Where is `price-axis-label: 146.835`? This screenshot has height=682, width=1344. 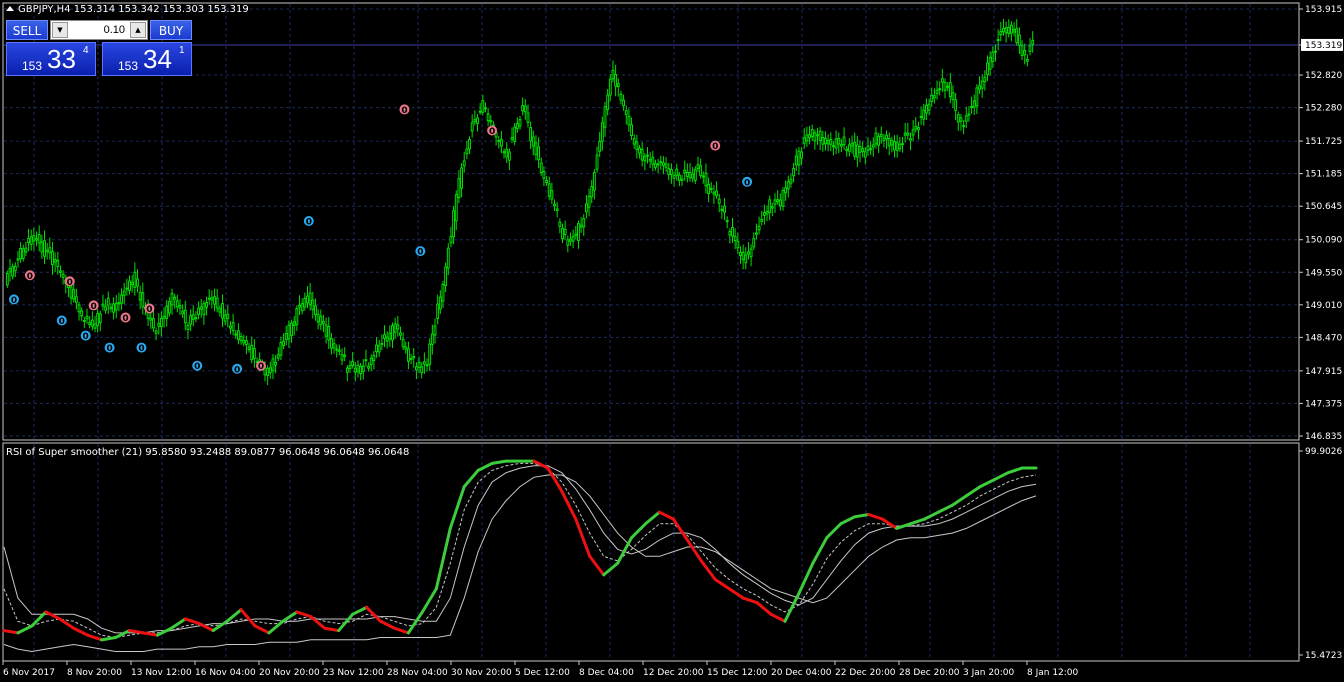
price-axis-label: 146.835 is located at coordinates (1323, 437).